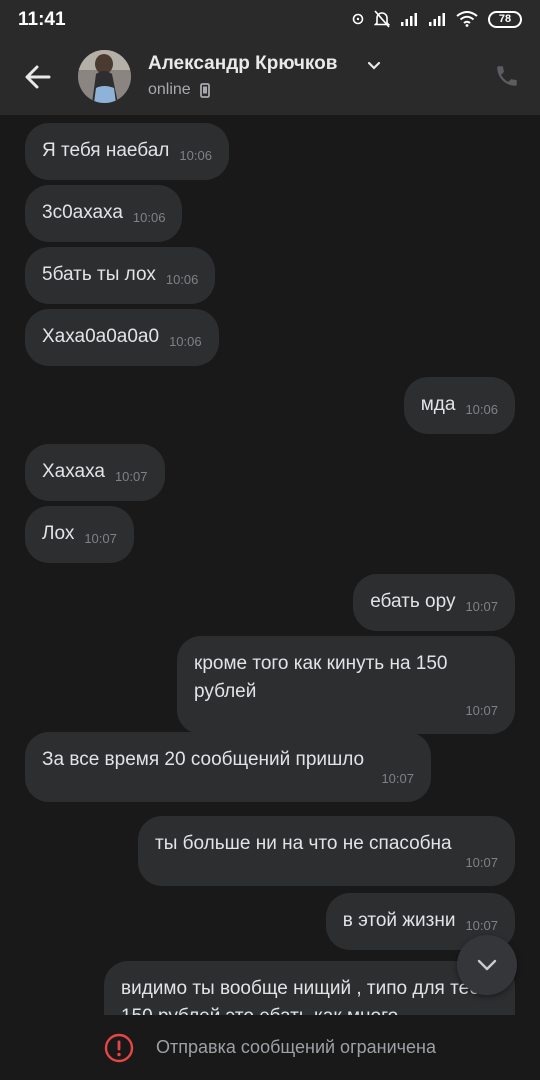 This screenshot has height=1080, width=540. Describe the element at coordinates (42, 19) in the screenshot. I see `status-time: 11:41` at that location.